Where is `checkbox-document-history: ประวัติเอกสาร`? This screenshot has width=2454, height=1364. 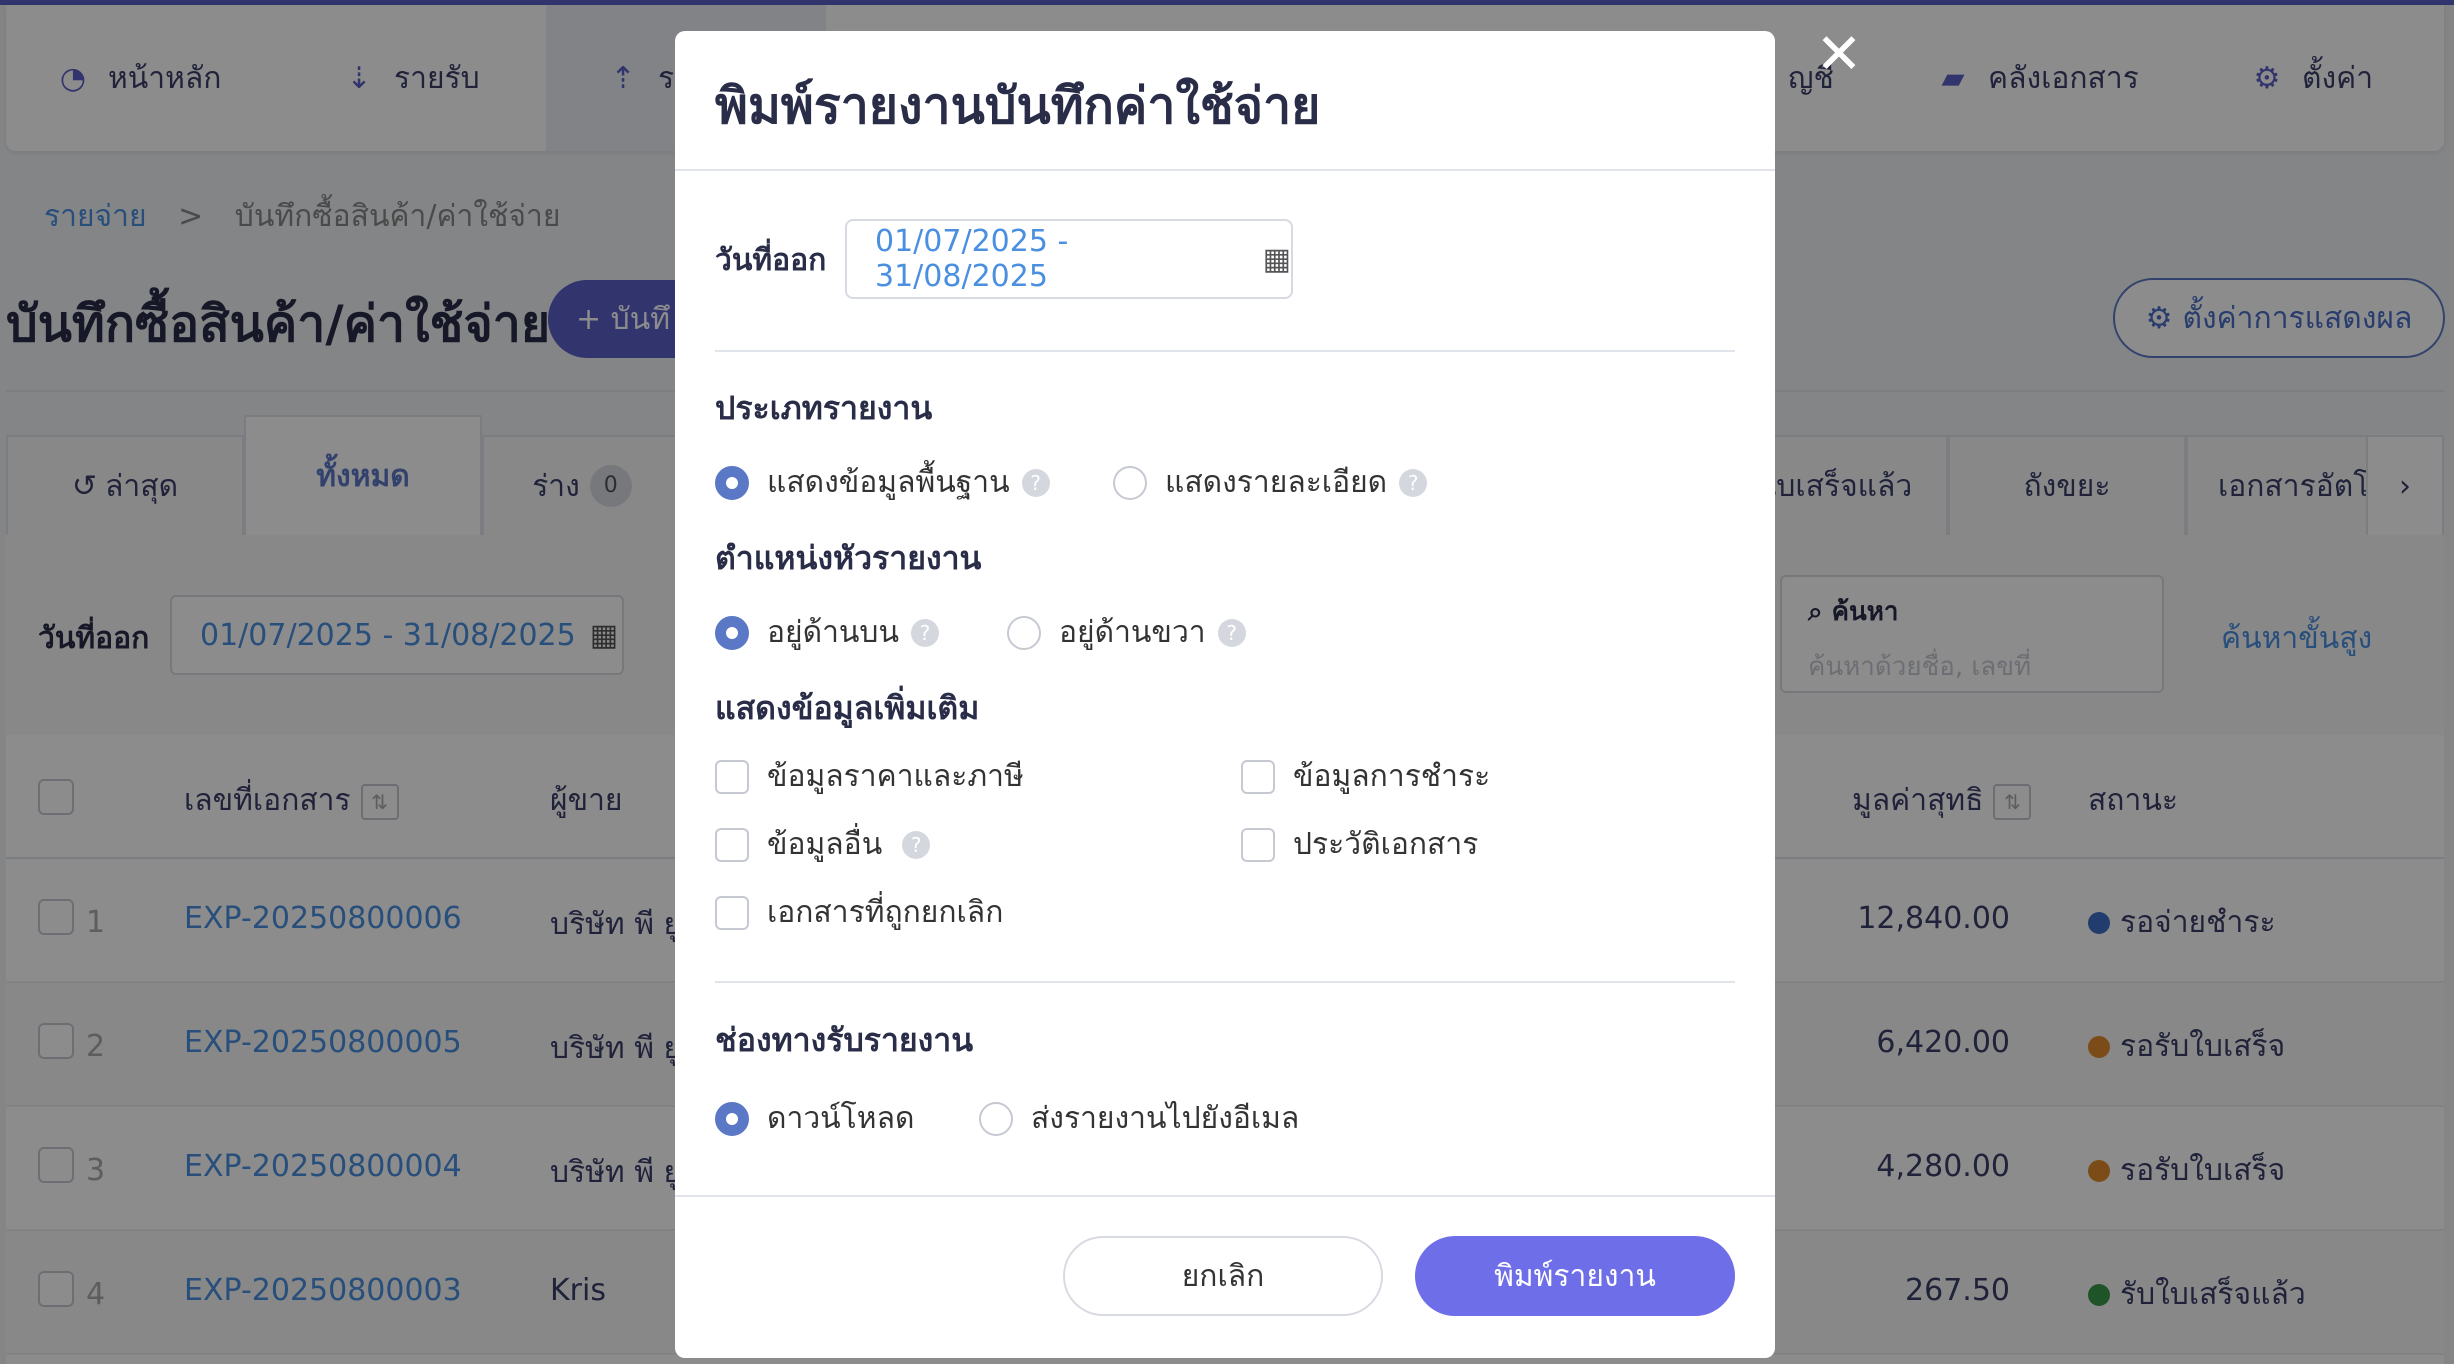 checkbox-document-history: ประวัติเอกสาร is located at coordinates (1359, 844).